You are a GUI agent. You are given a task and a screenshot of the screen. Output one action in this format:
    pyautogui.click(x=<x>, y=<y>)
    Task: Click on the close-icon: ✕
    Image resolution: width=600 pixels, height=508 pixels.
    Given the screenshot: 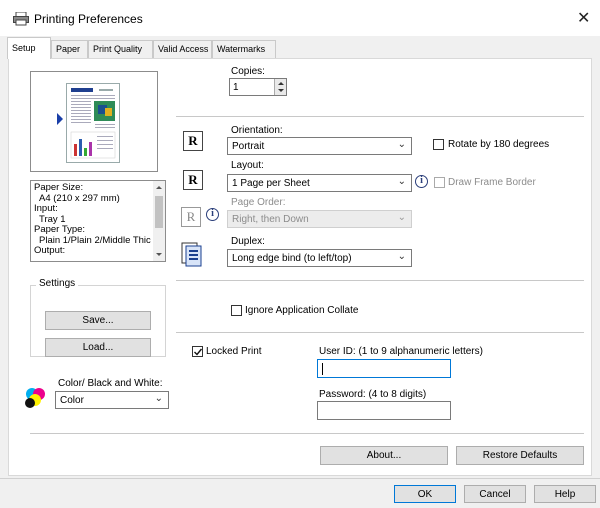 What is the action you would take?
    pyautogui.click(x=583, y=18)
    